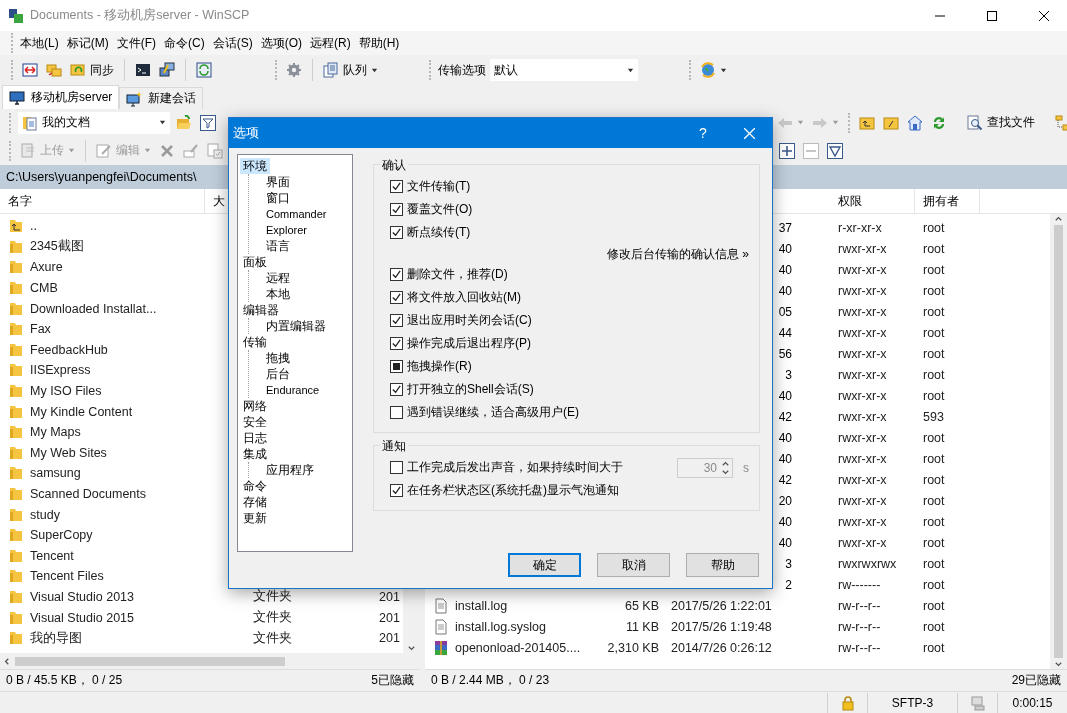  Describe the element at coordinates (847, 702) in the screenshot. I see `lock-icon` at that location.